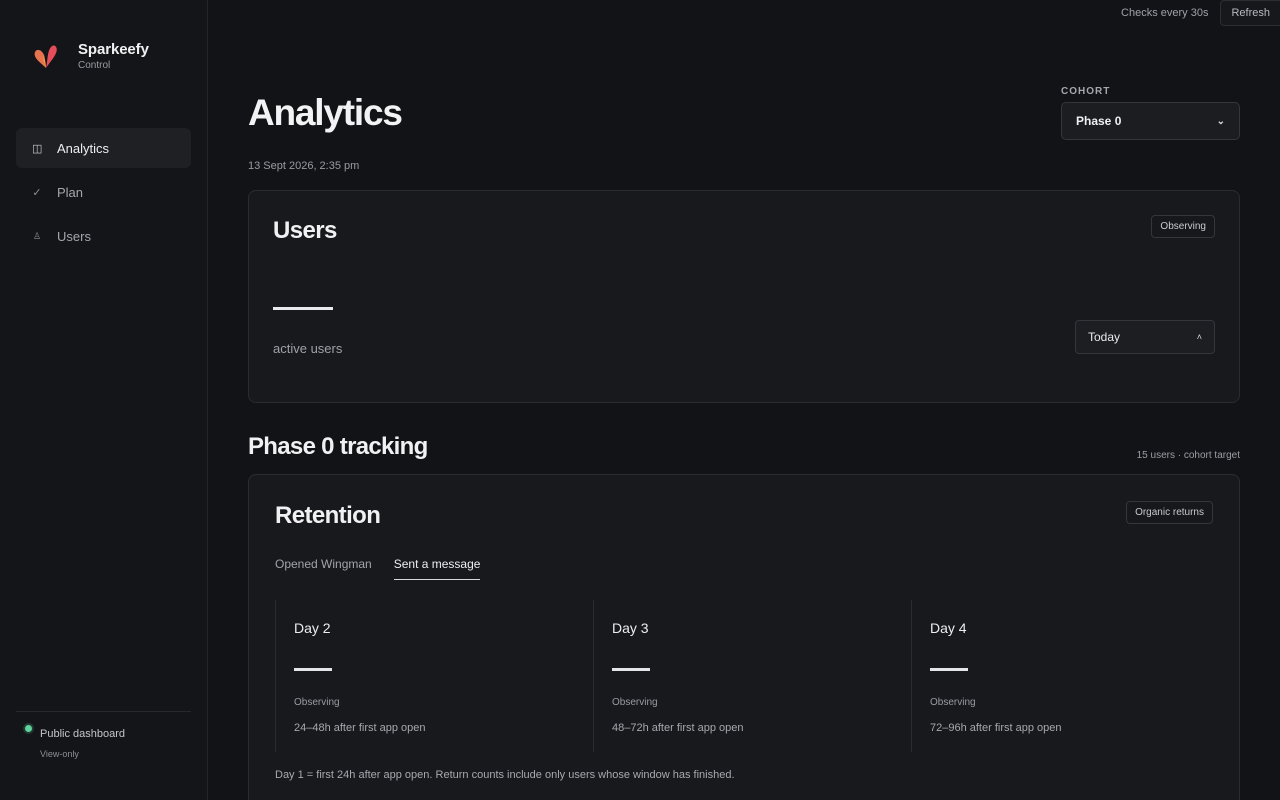 The image size is (1280, 800). What do you see at coordinates (305, 230) in the screenshot?
I see `users-card-title: Users` at bounding box center [305, 230].